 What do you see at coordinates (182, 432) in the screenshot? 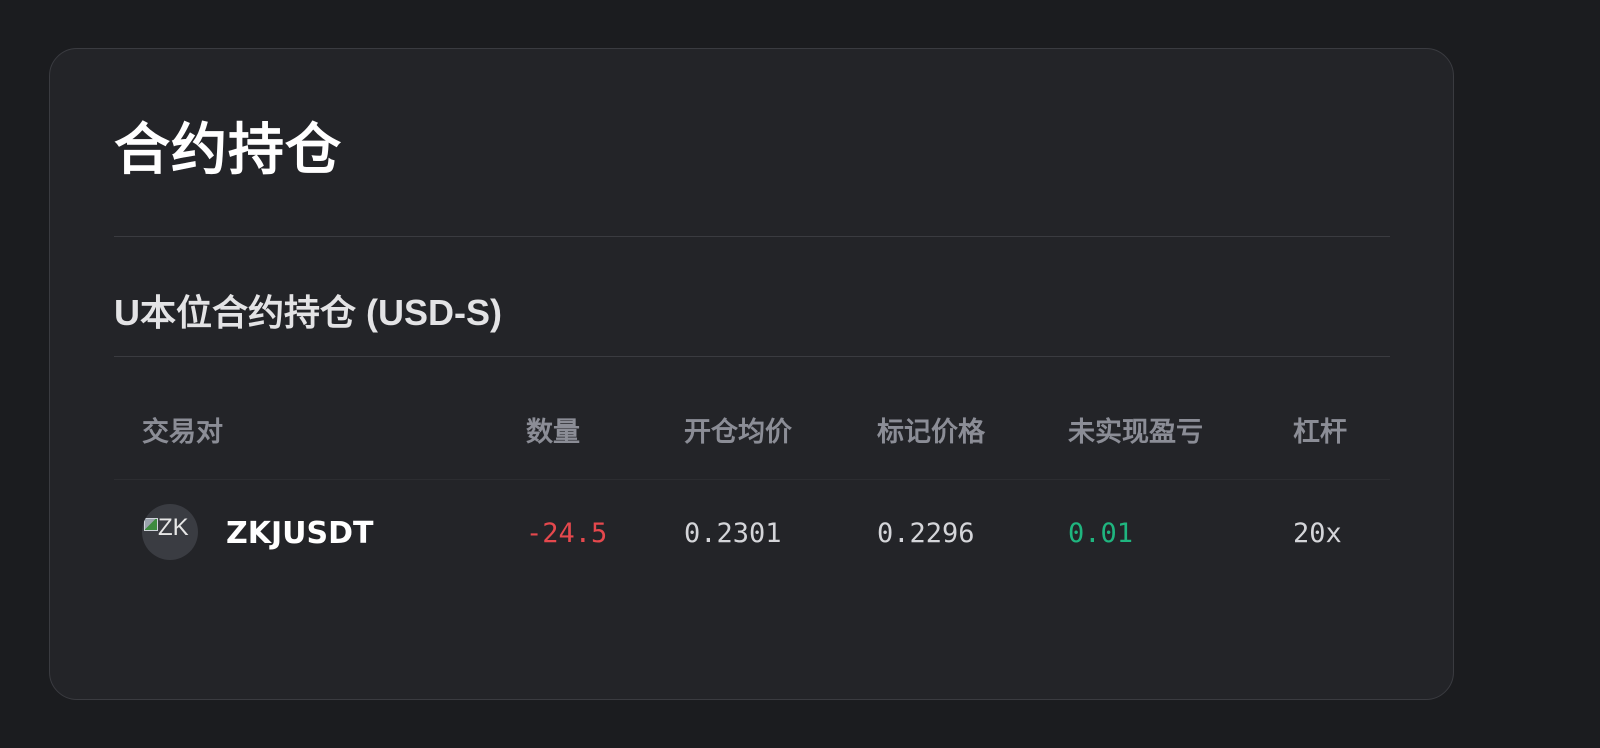
I see `column-header-pair: 交易对` at bounding box center [182, 432].